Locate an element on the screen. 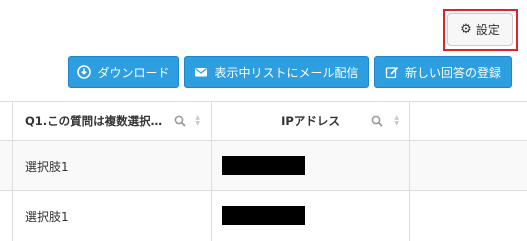 This screenshot has height=241, width=527. new-answer-button: 新しい回答の登録 is located at coordinates (443, 72).